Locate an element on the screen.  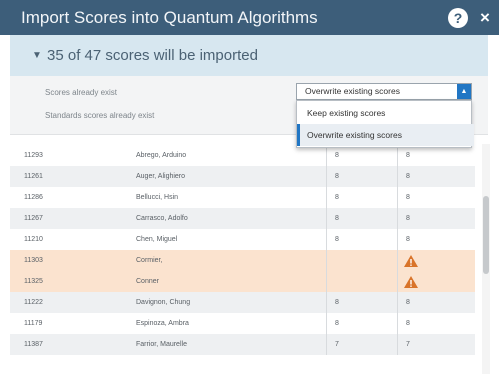
student-name-cell: Espinoza, Ambra is located at coordinates (162, 323).